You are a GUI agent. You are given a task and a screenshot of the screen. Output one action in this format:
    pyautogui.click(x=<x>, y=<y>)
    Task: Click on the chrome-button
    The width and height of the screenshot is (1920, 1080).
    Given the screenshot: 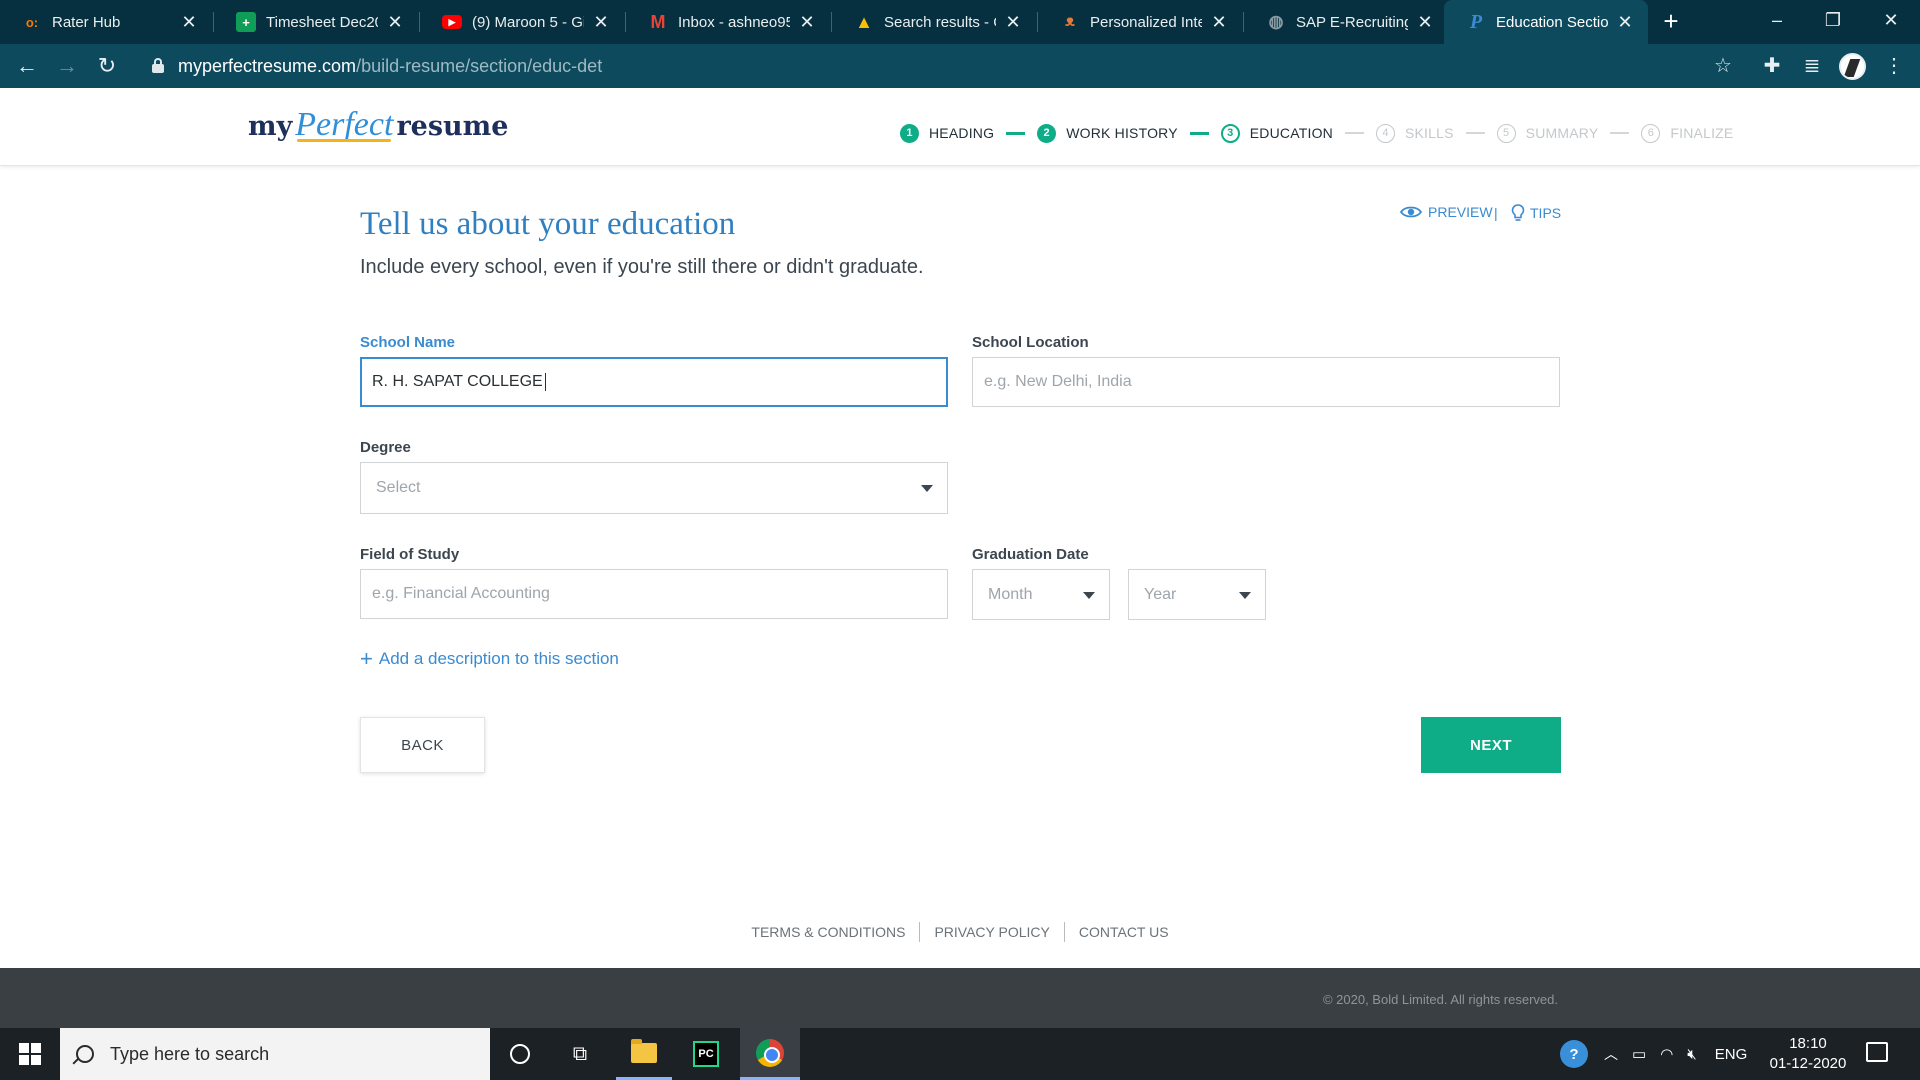 What is the action you would take?
    pyautogui.click(x=770, y=1054)
    